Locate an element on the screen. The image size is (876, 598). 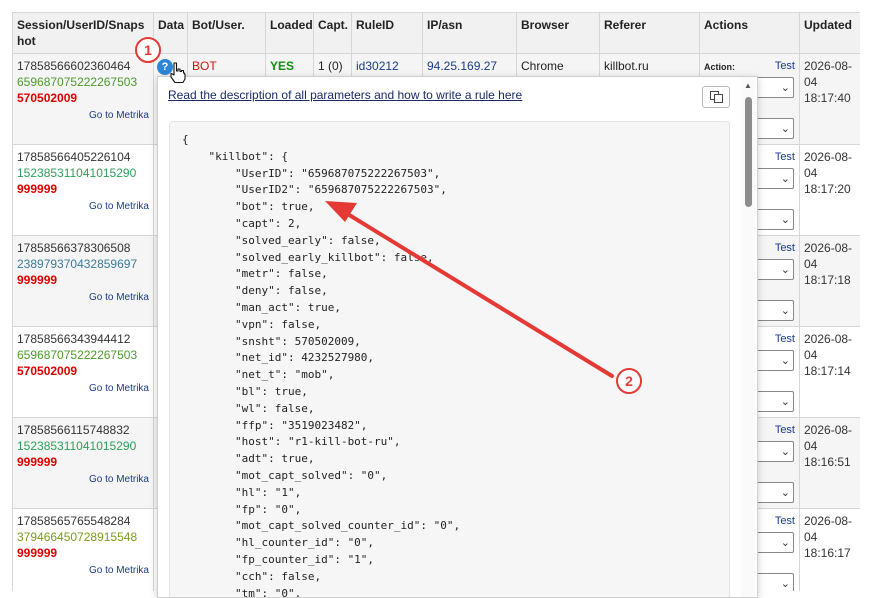
ip-address: 94.25.169.27 is located at coordinates (462, 66).